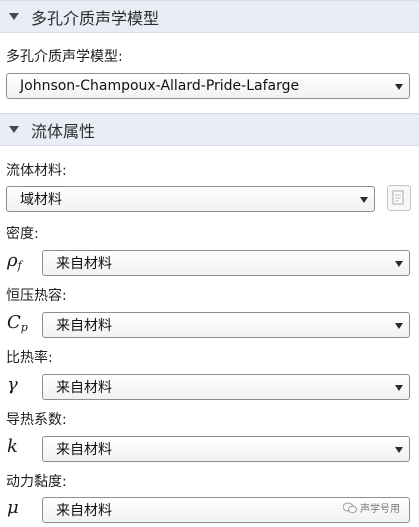 The height and width of the screenshot is (527, 419). What do you see at coordinates (14, 261) in the screenshot?
I see `density-symbol: ρf` at bounding box center [14, 261].